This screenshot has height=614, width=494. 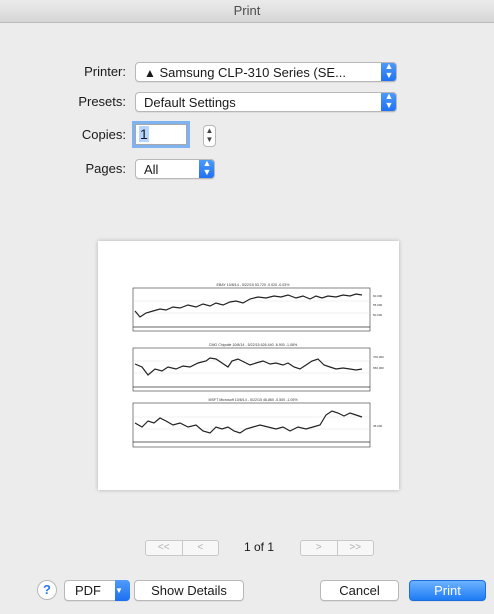 What do you see at coordinates (105, 168) in the screenshot?
I see `pages-label: Pages:` at bounding box center [105, 168].